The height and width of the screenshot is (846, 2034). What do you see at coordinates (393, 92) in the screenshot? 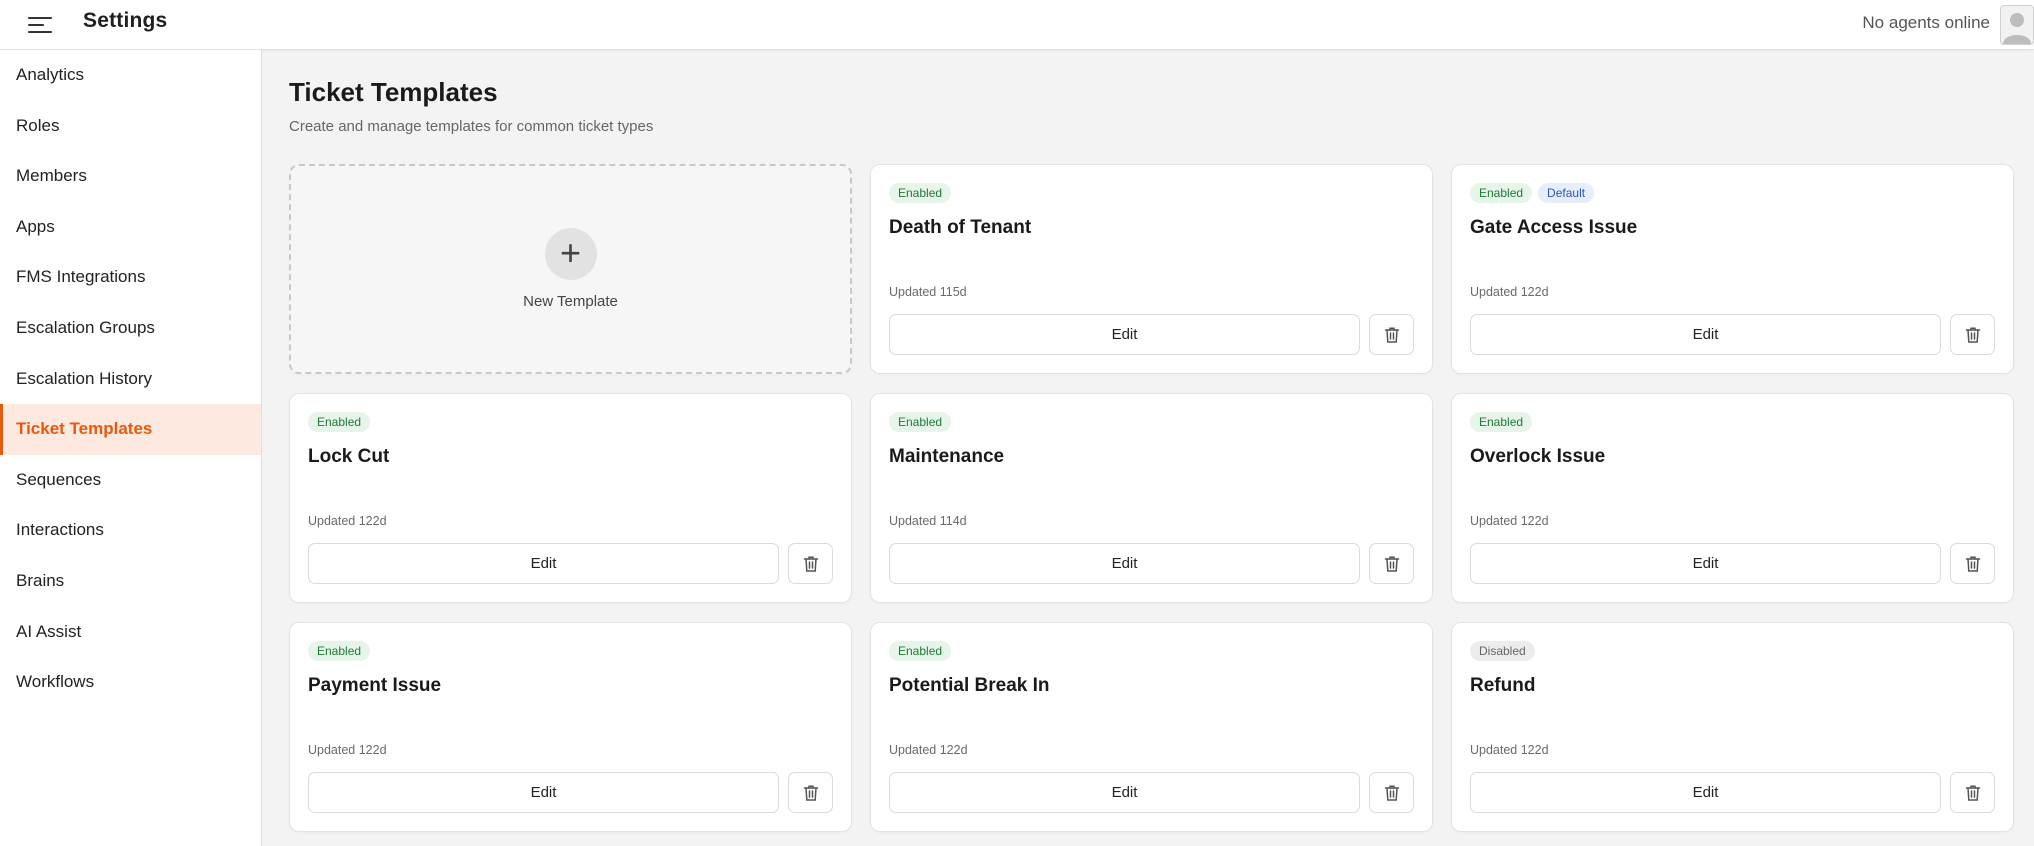
I see `page-title: Ticket Templates` at bounding box center [393, 92].